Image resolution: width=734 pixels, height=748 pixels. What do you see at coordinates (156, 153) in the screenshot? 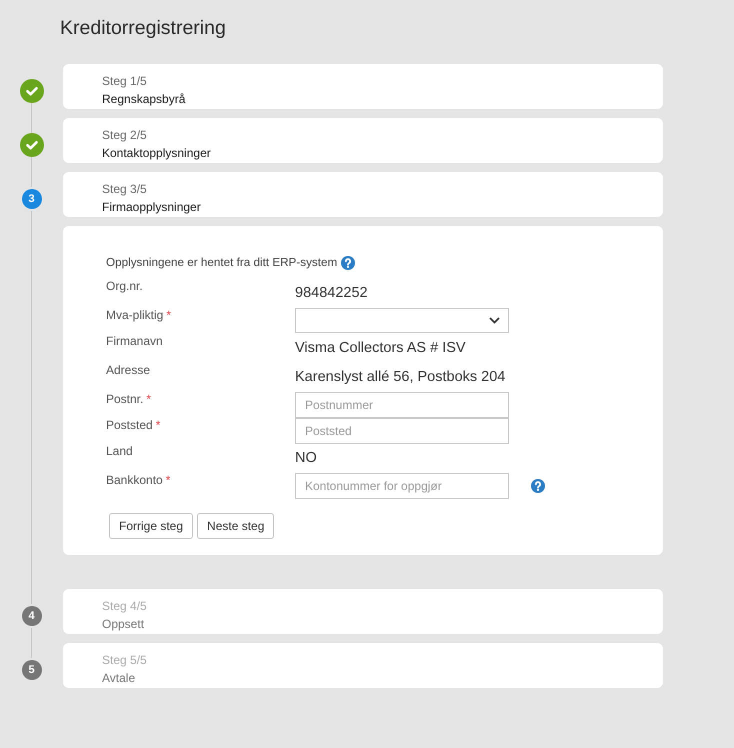
I see `step-title: Kontaktopplysninger` at bounding box center [156, 153].